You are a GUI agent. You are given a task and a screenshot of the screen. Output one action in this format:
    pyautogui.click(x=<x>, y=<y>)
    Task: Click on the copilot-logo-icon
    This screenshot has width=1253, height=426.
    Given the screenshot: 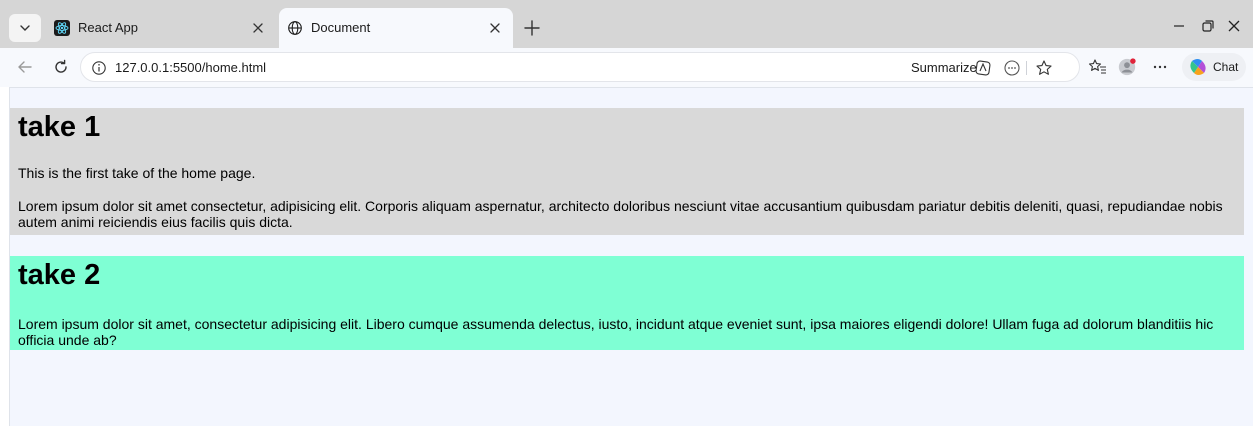 What is the action you would take?
    pyautogui.click(x=1198, y=67)
    